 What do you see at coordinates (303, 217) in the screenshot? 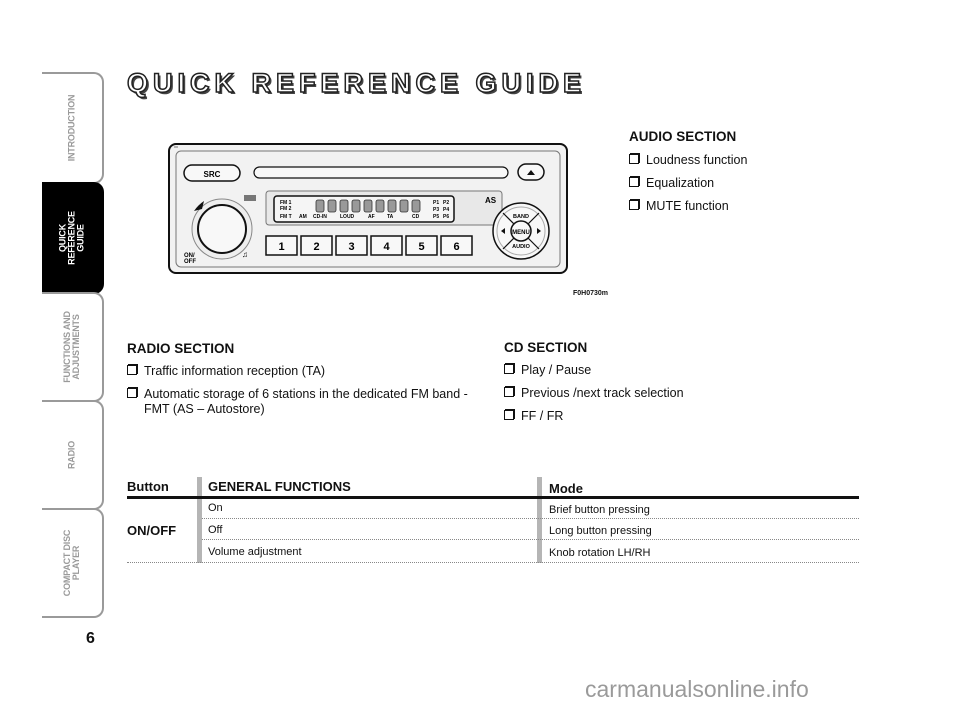
I see `svg-text: AM` at bounding box center [303, 217].